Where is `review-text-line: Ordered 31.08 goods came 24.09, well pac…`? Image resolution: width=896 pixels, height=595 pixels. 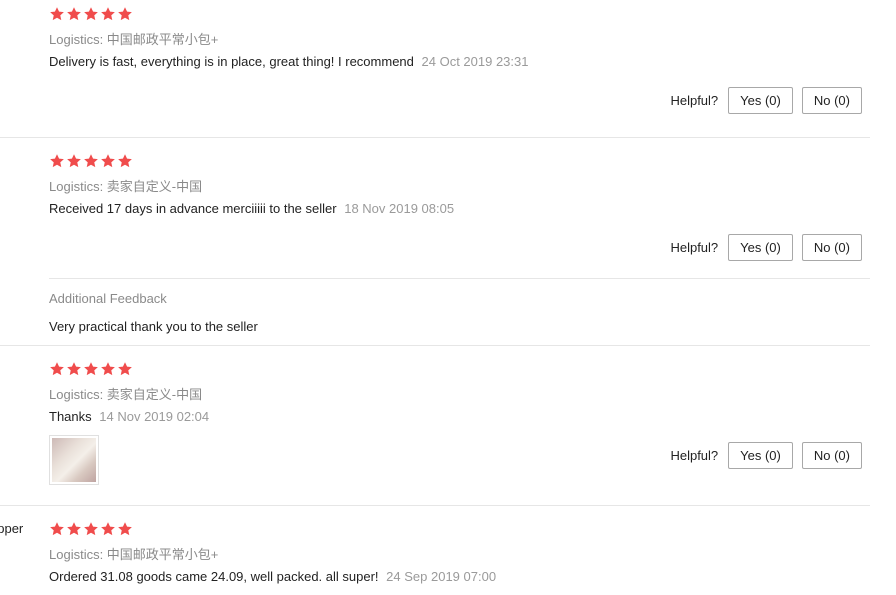
review-text-line: Ordered 31.08 goods came 24.09, well pac… is located at coordinates (272, 576).